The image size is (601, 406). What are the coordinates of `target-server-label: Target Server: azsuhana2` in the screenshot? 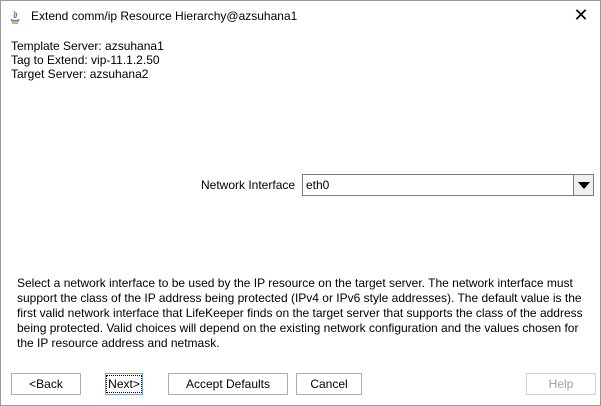 It's located at (80, 74).